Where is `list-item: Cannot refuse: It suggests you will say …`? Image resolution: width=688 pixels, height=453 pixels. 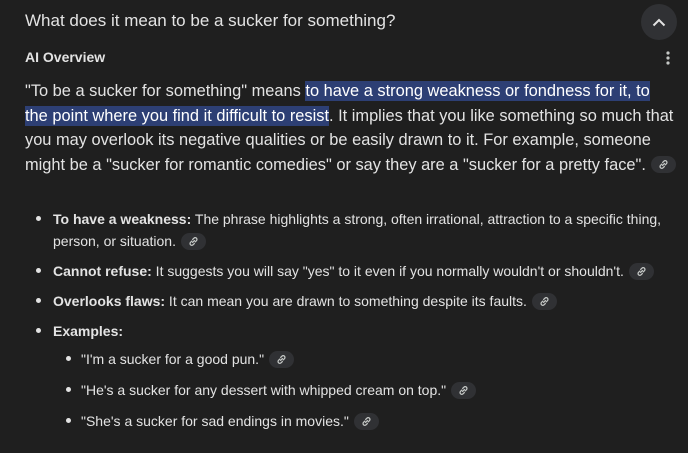
list-item: Cannot refuse: It suggests you will say … is located at coordinates (352, 271).